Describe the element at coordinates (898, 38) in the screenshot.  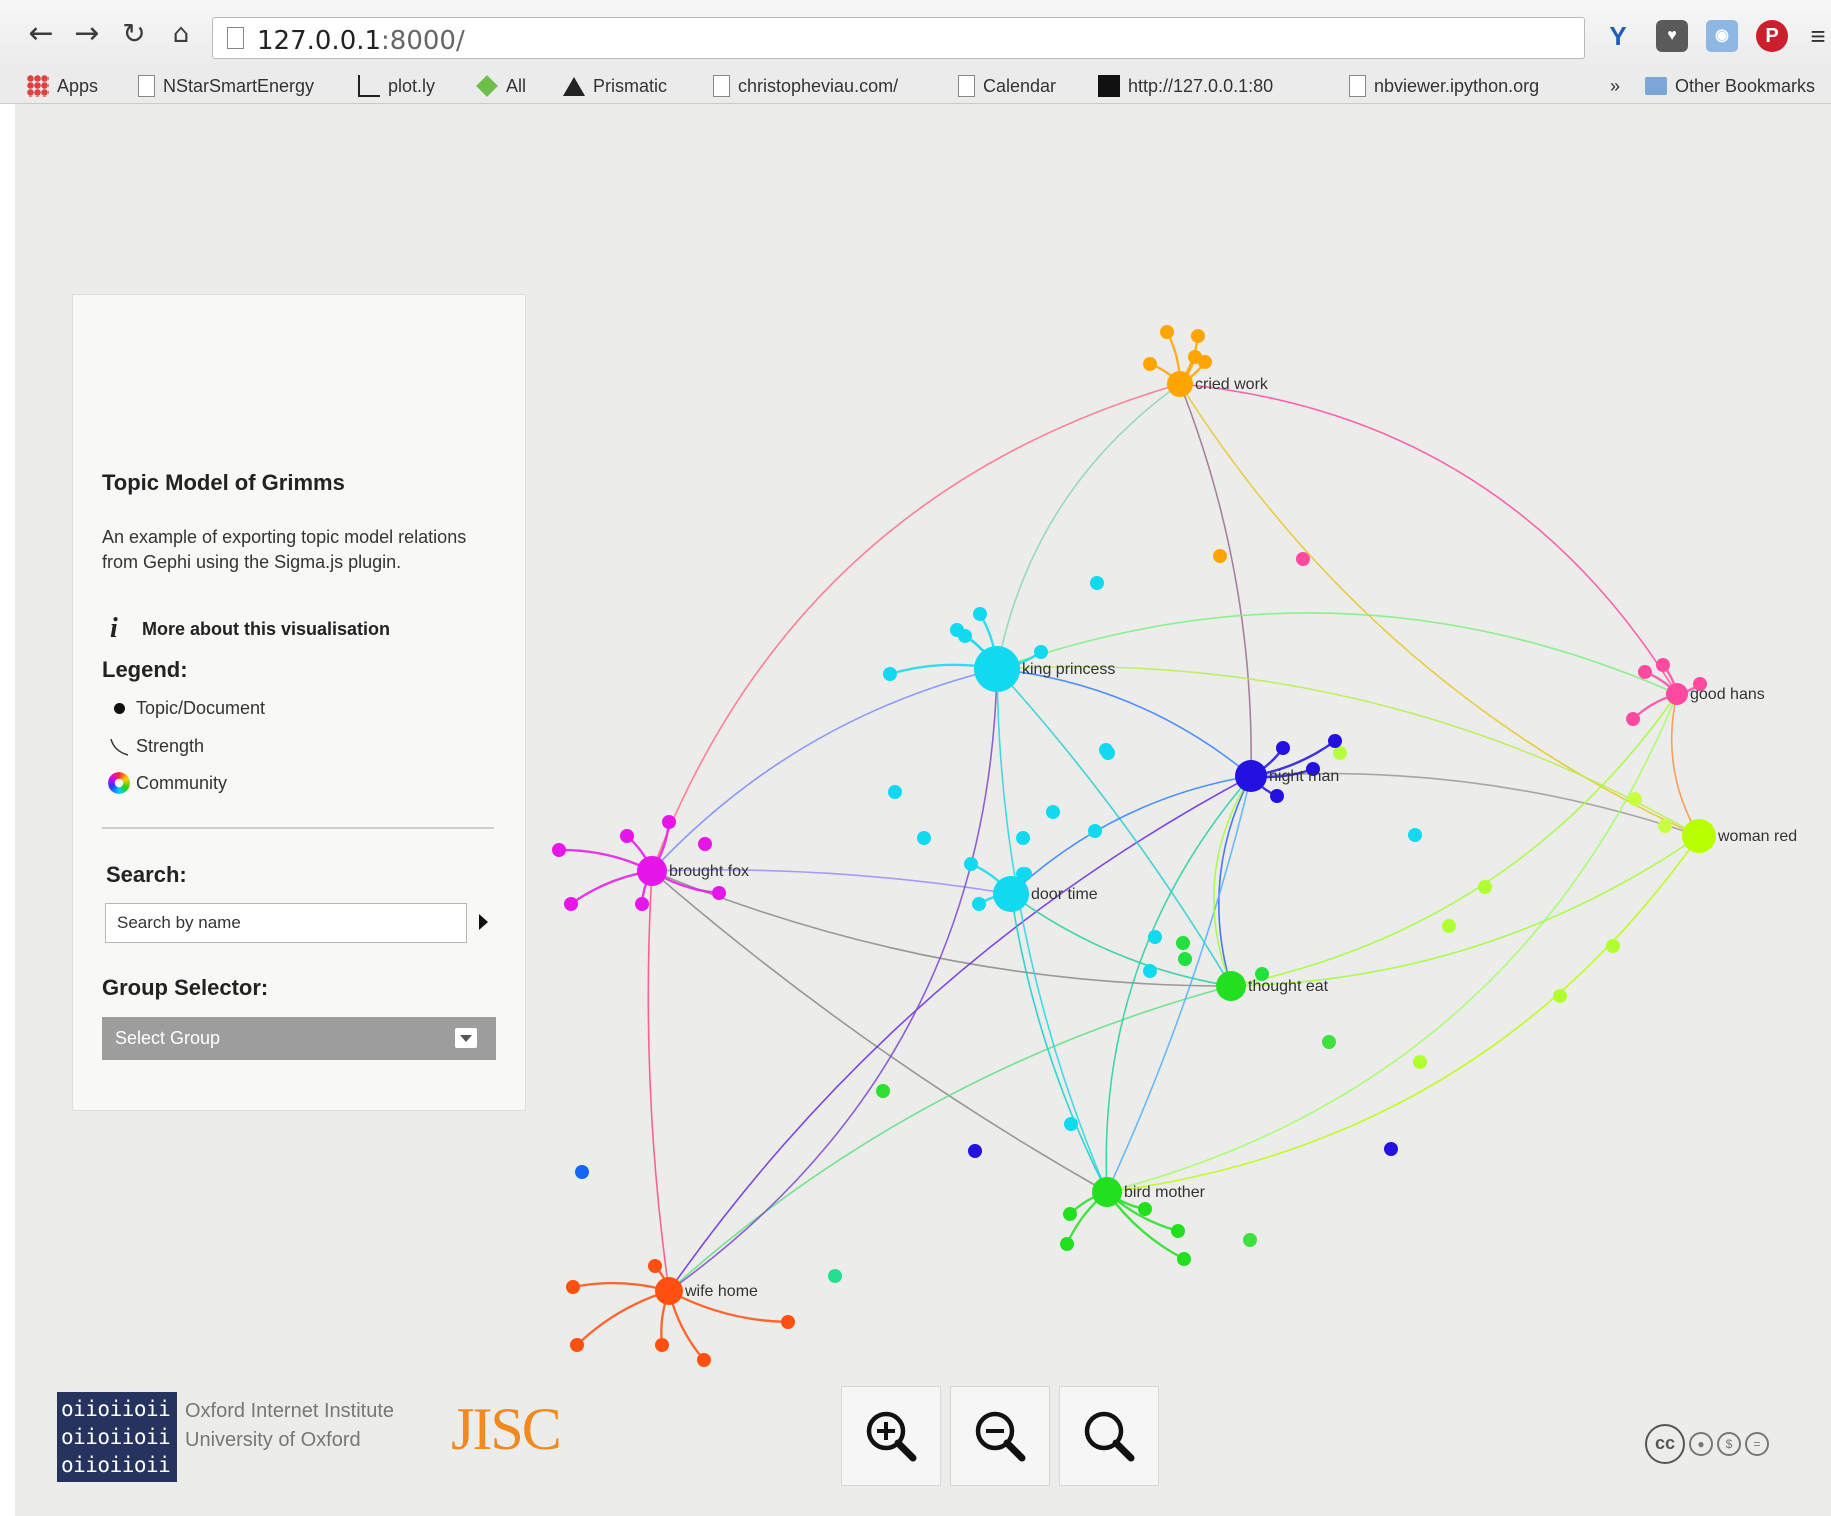
I see `address-bar: 127.0.0.1:8000/` at that location.